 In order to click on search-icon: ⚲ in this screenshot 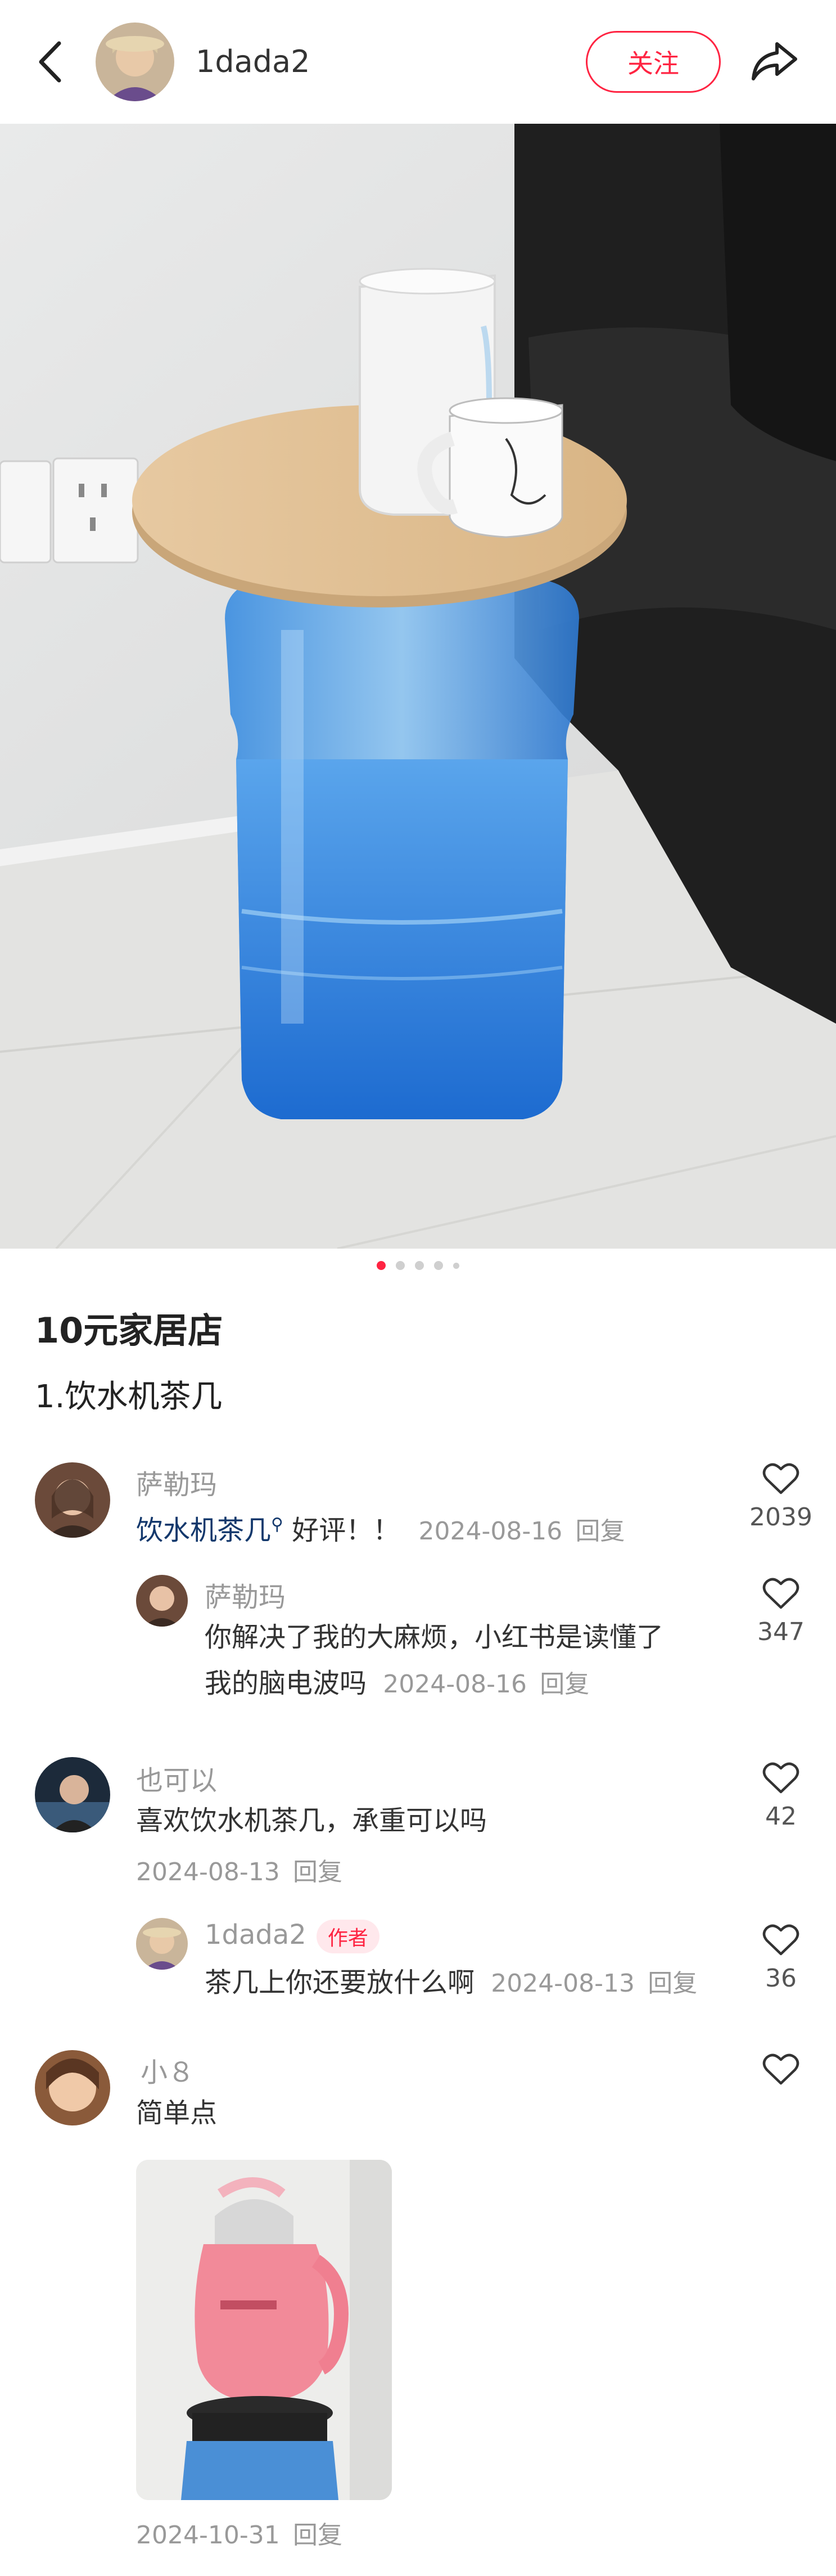, I will do `click(277, 1524)`.